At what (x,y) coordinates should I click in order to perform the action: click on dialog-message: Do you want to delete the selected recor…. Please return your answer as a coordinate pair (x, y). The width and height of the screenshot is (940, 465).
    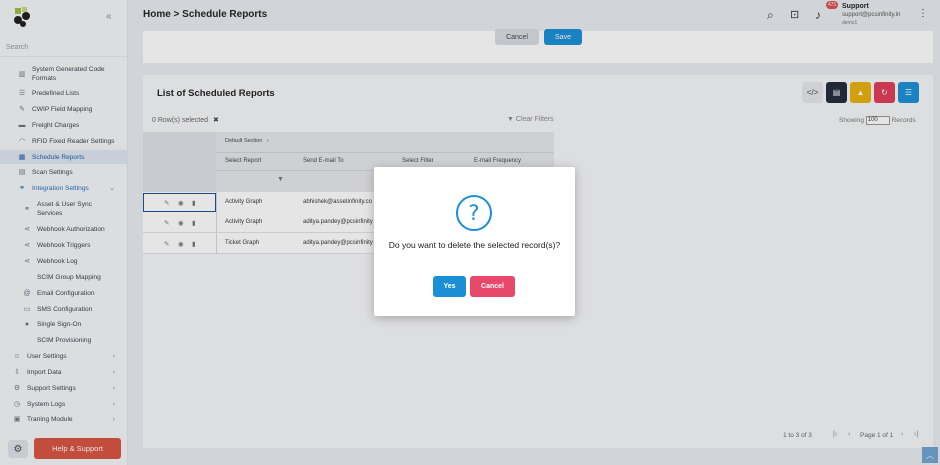
    Looking at the image, I should click on (474, 245).